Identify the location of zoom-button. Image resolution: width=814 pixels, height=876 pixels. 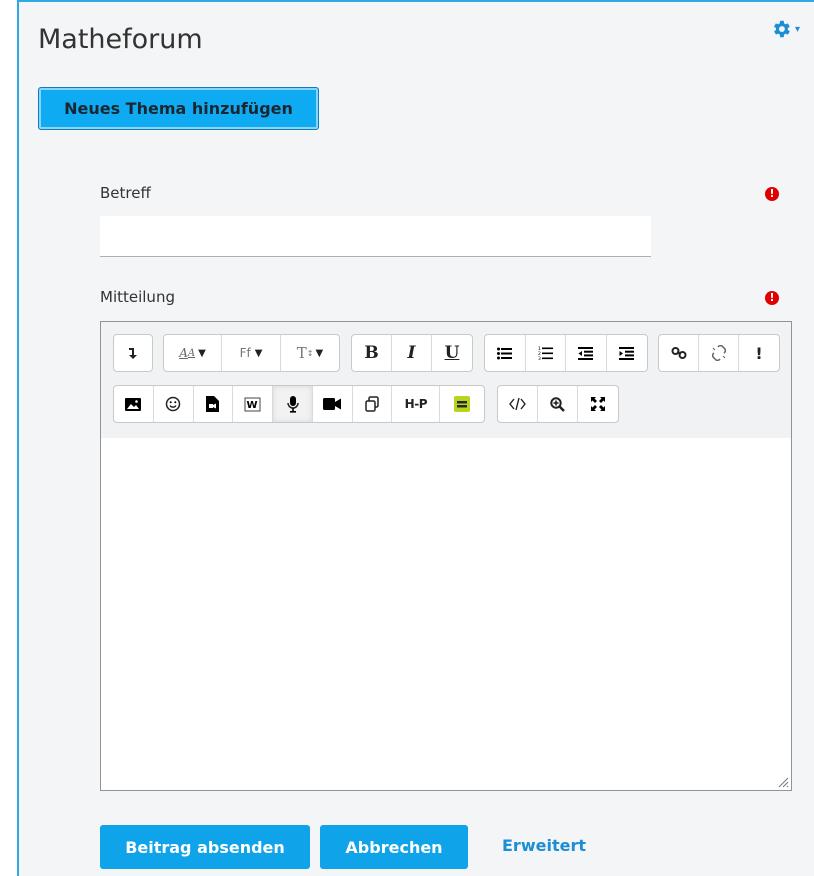
(558, 404).